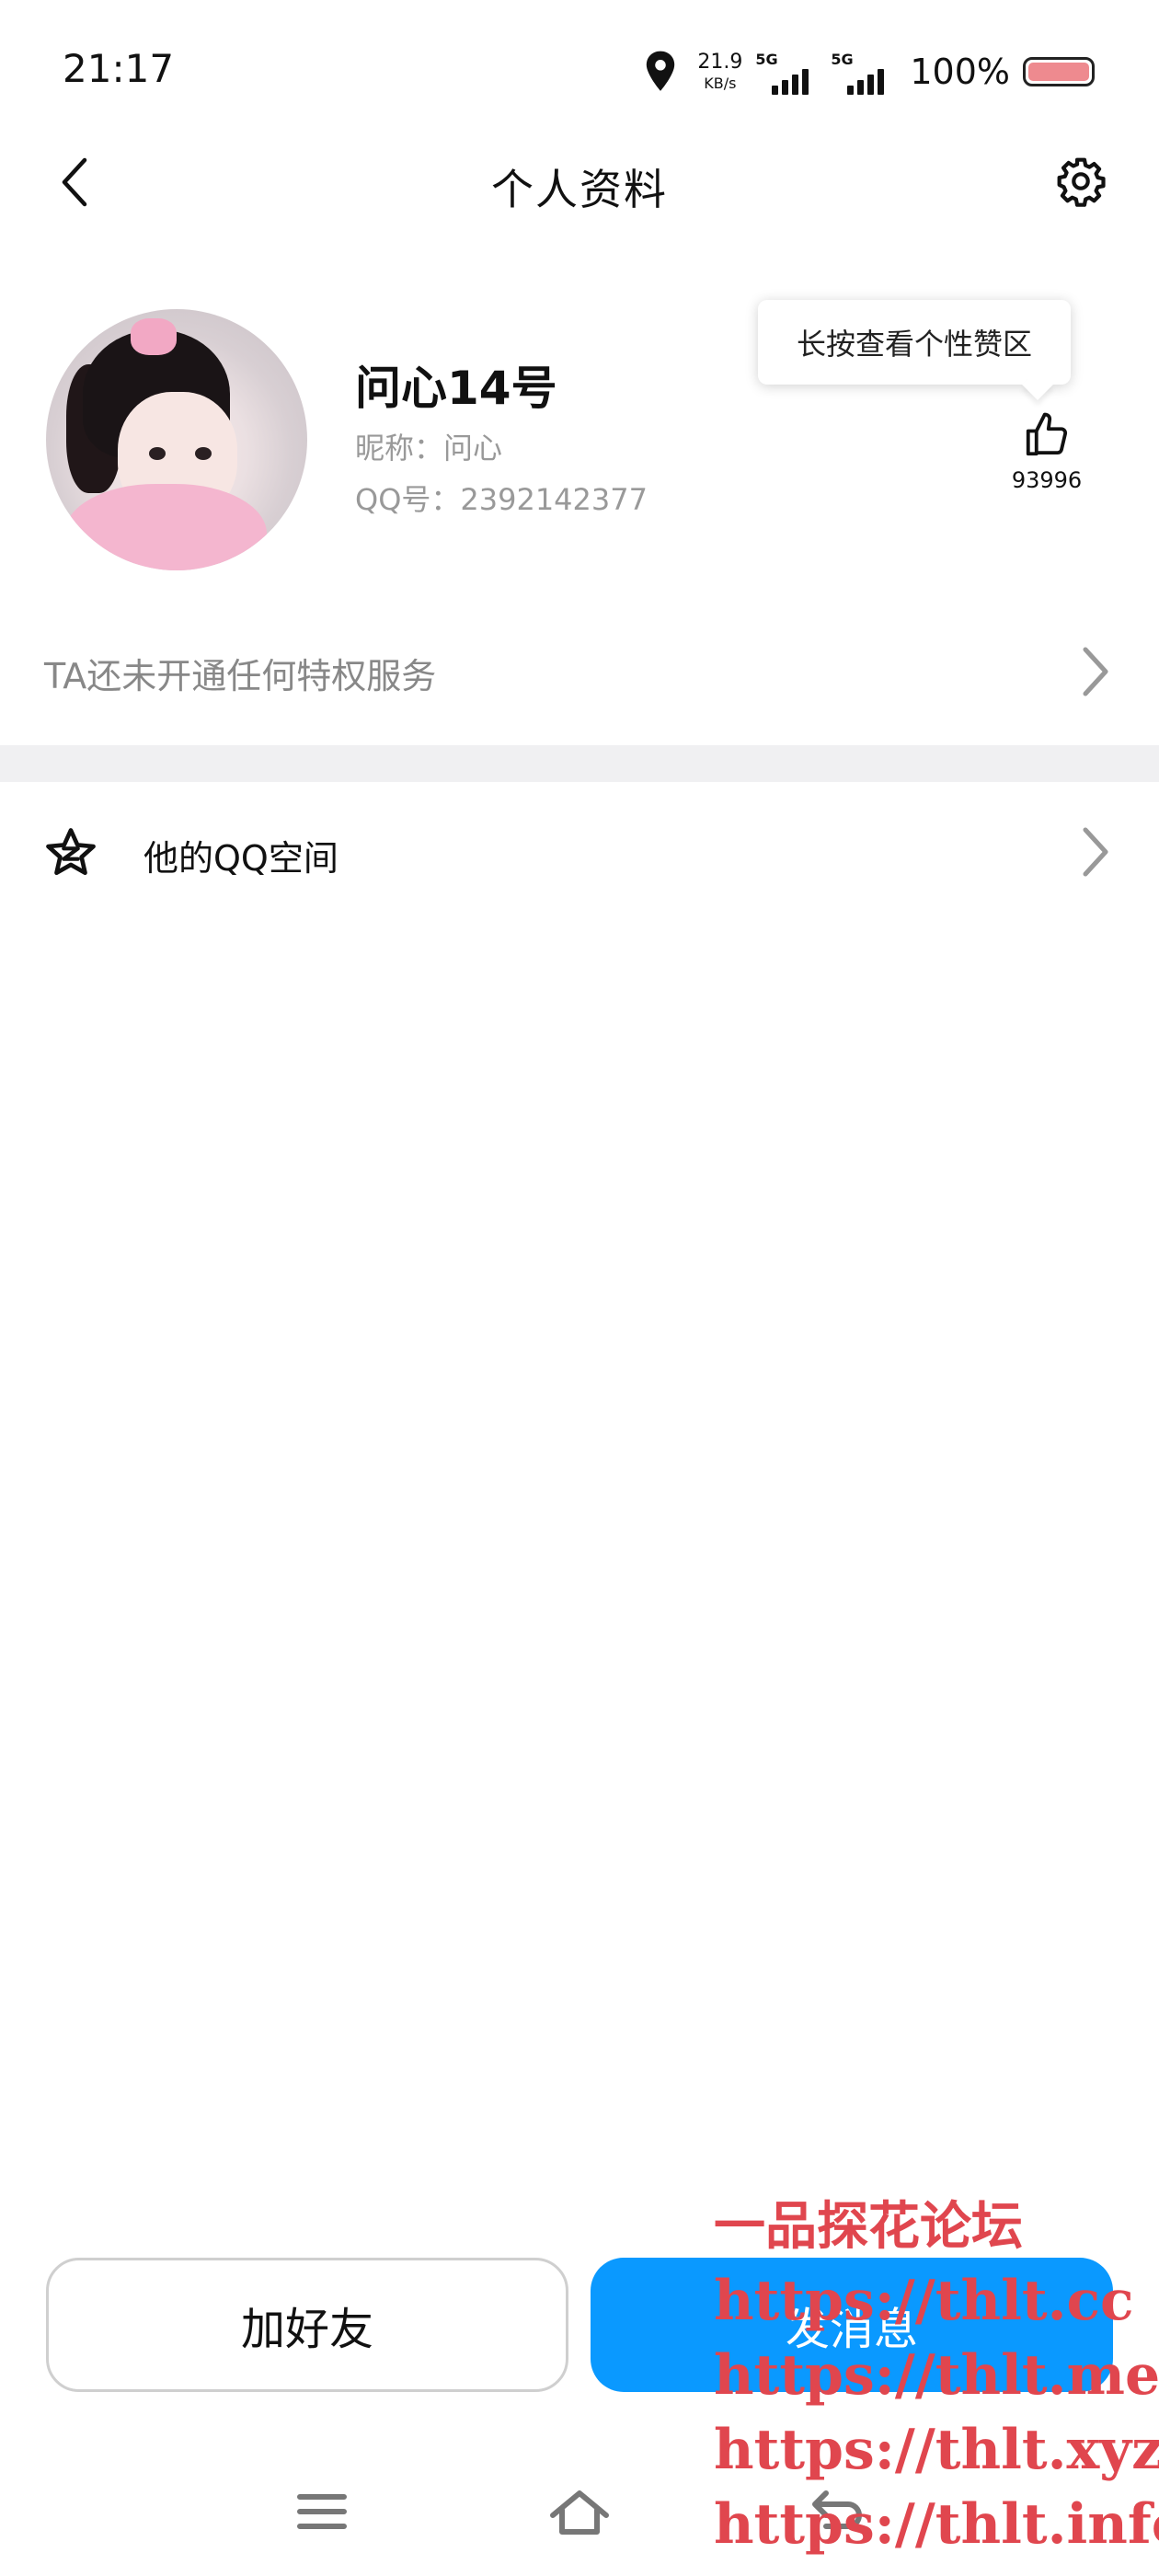  I want to click on like-button, so click(1047, 435).